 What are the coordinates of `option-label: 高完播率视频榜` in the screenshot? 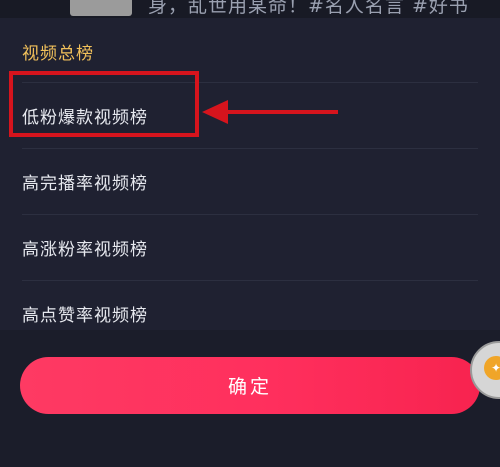 It's located at (85, 184).